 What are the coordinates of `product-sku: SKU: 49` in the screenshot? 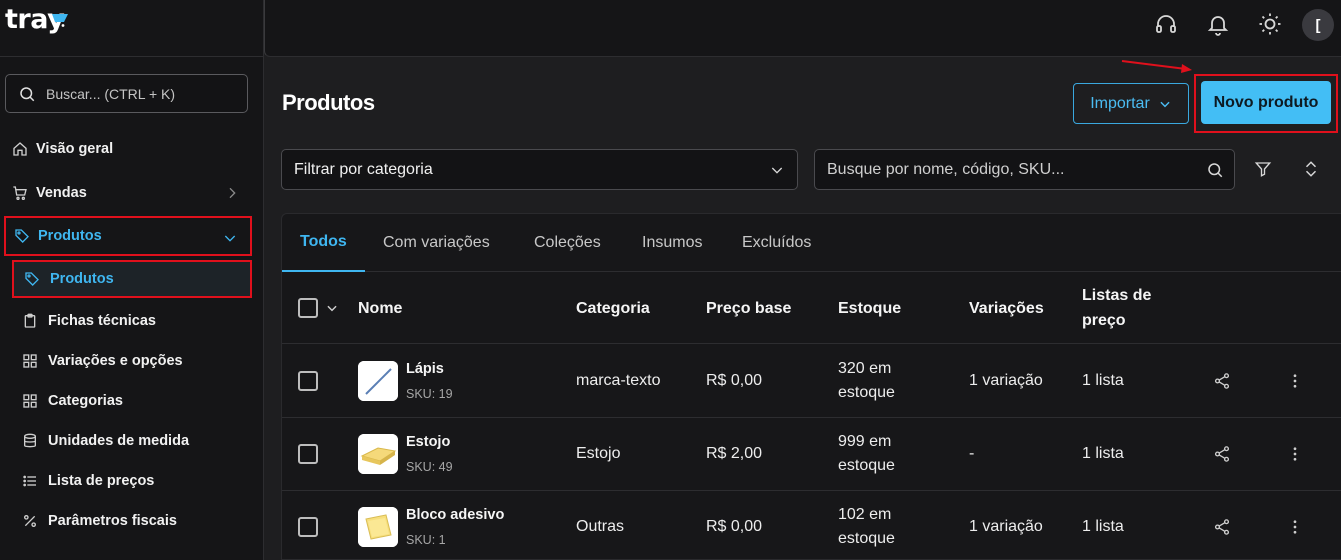 It's located at (429, 467).